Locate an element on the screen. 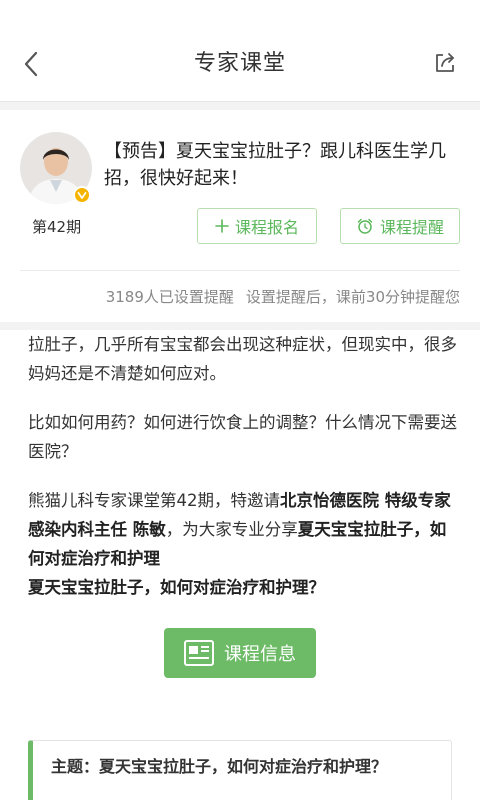 The width and height of the screenshot is (480, 800). topic-highlight-repeat: 夏天宝宝拉肚子，如何对症治疗和护理？ is located at coordinates (176, 587).